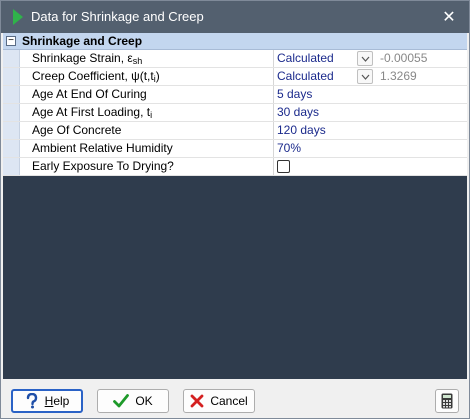 This screenshot has height=419, width=470. Describe the element at coordinates (197, 401) in the screenshot. I see `x-icon` at that location.